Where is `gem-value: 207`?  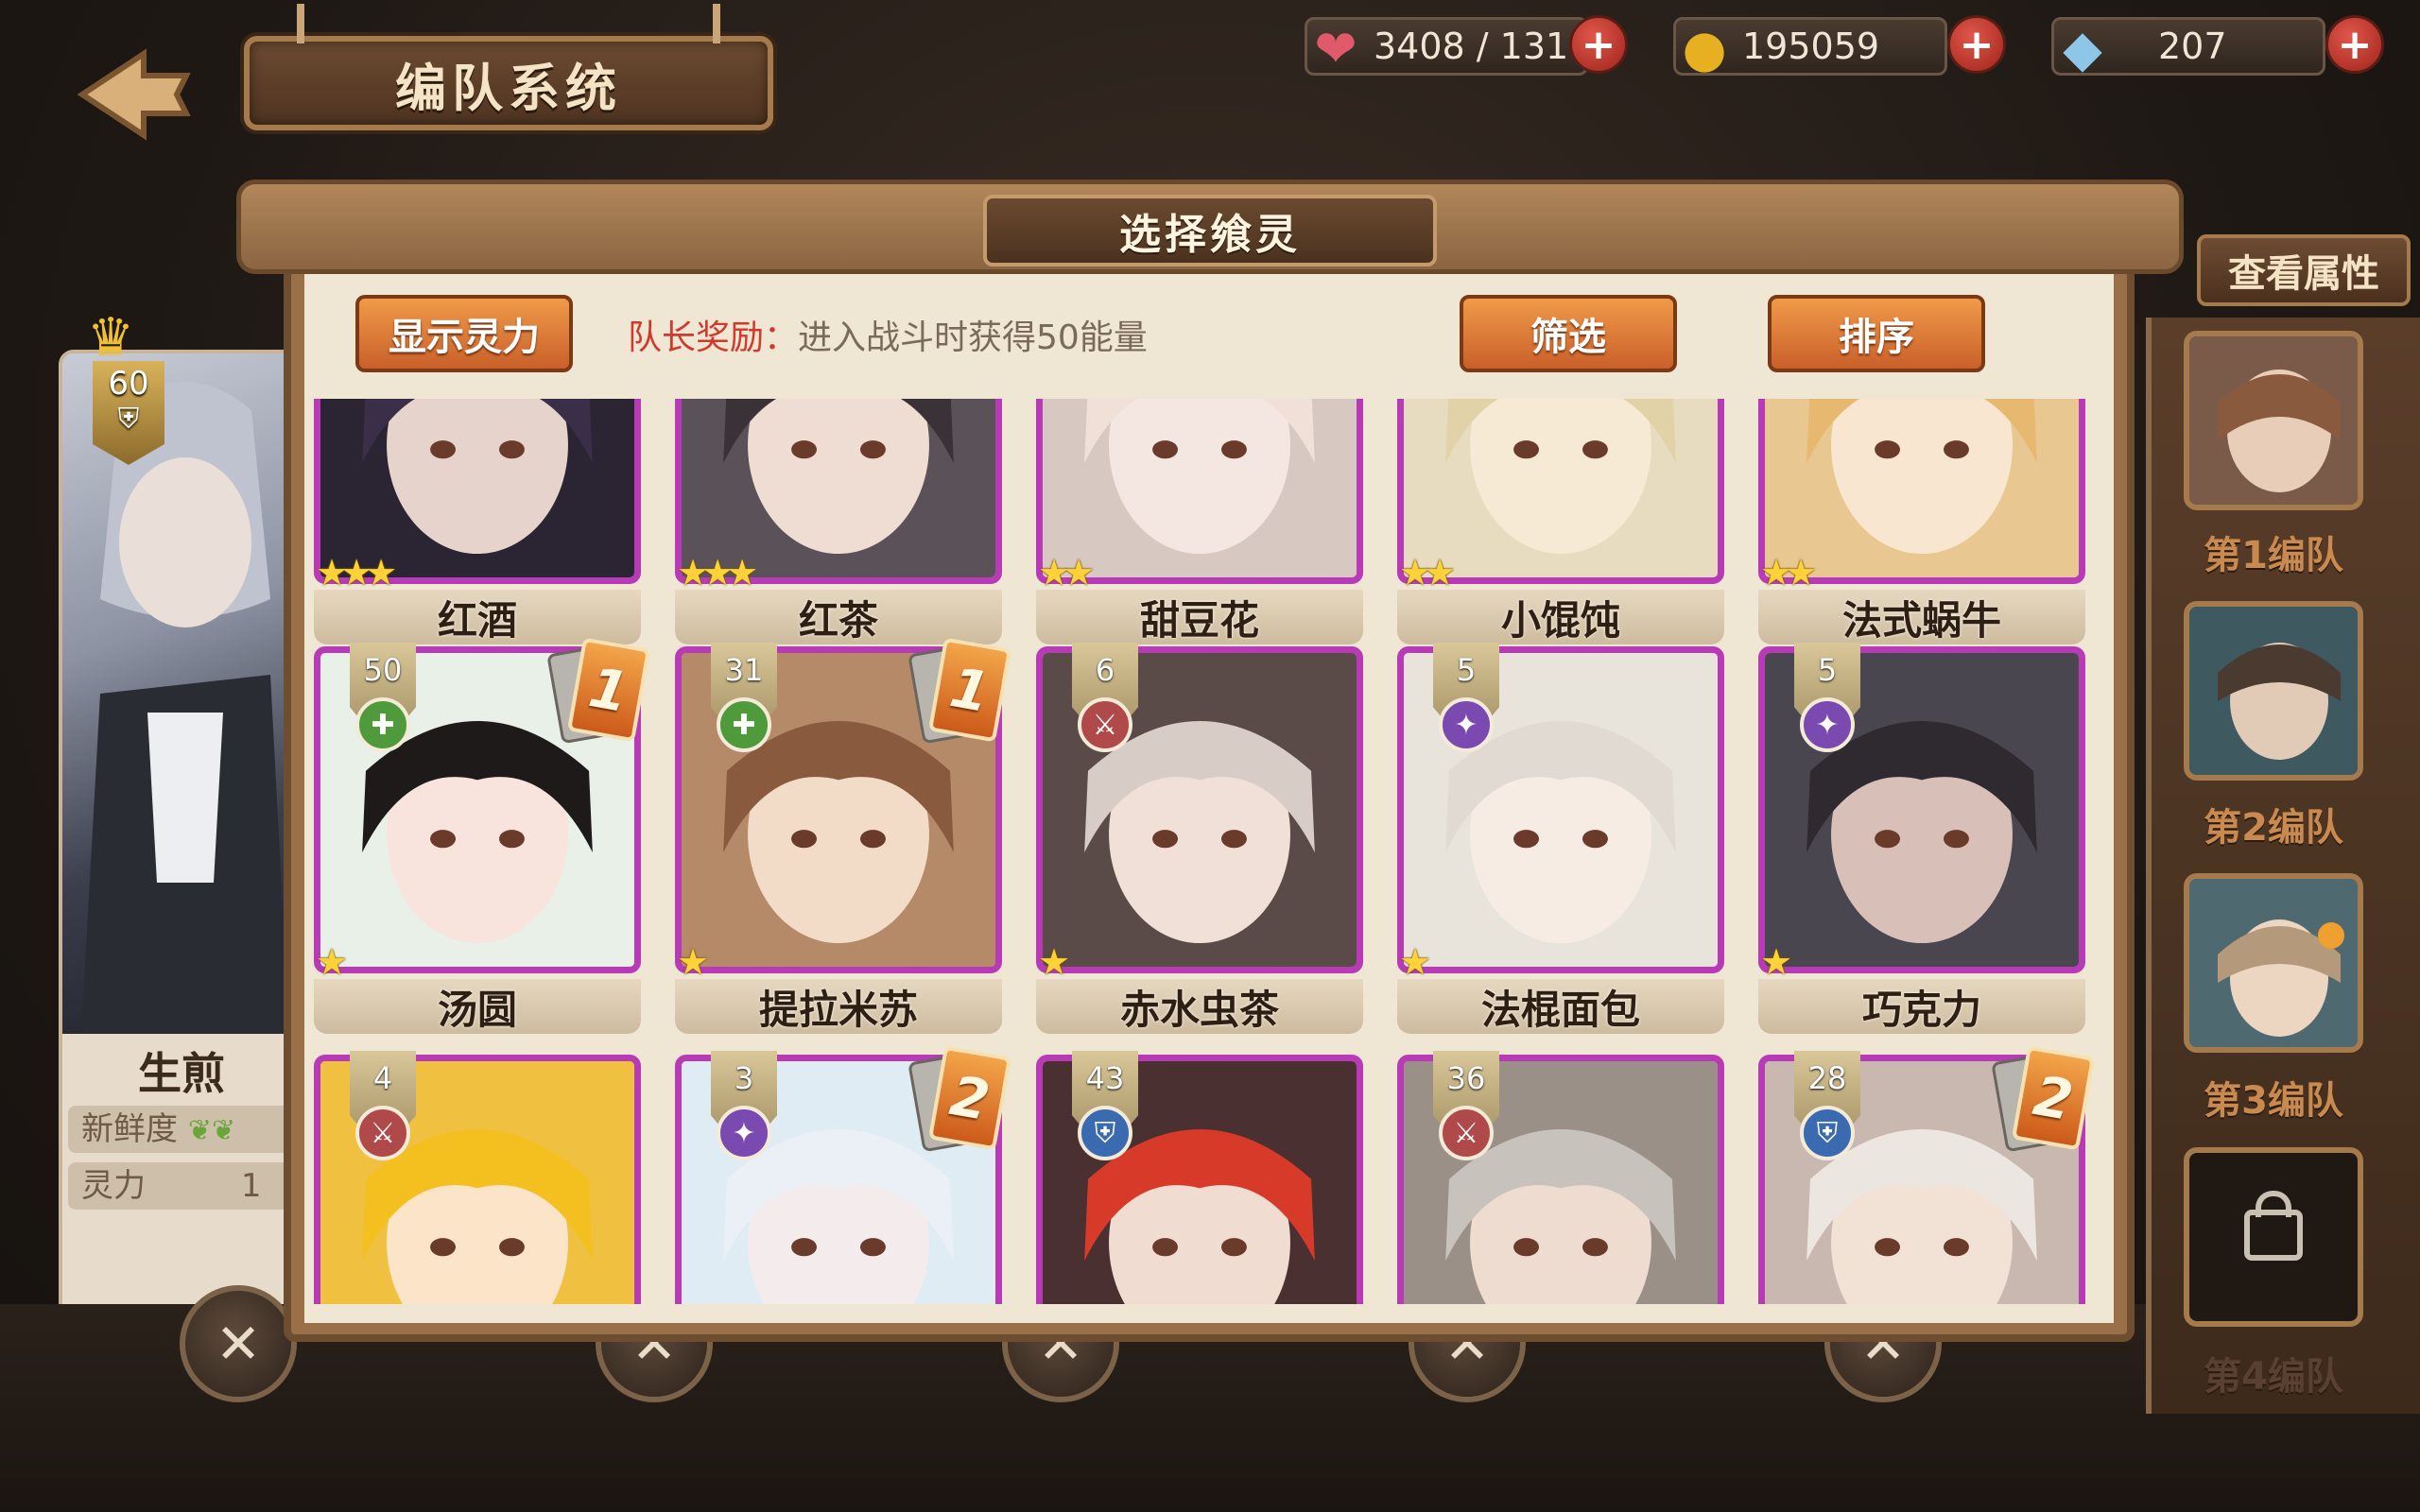
gem-value: 207 is located at coordinates (2192, 46).